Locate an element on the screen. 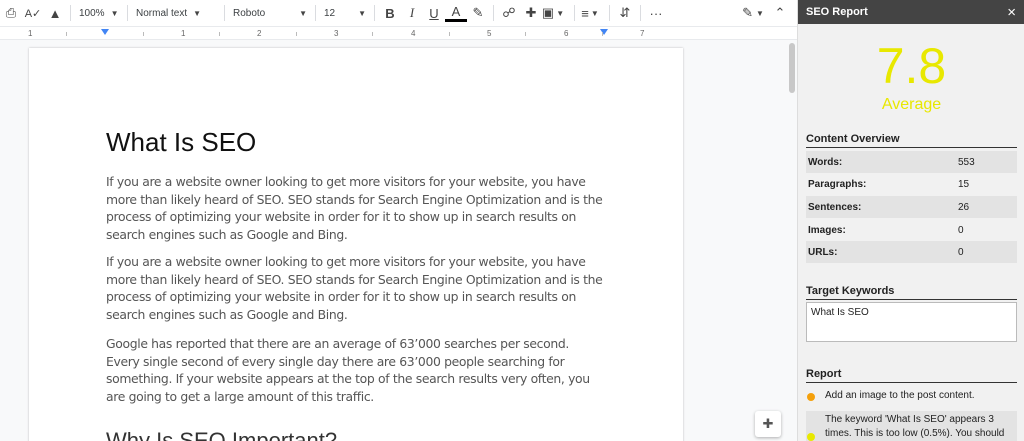 This screenshot has height=441, width=1024. collapse-icon: ⌃ is located at coordinates (780, 13).